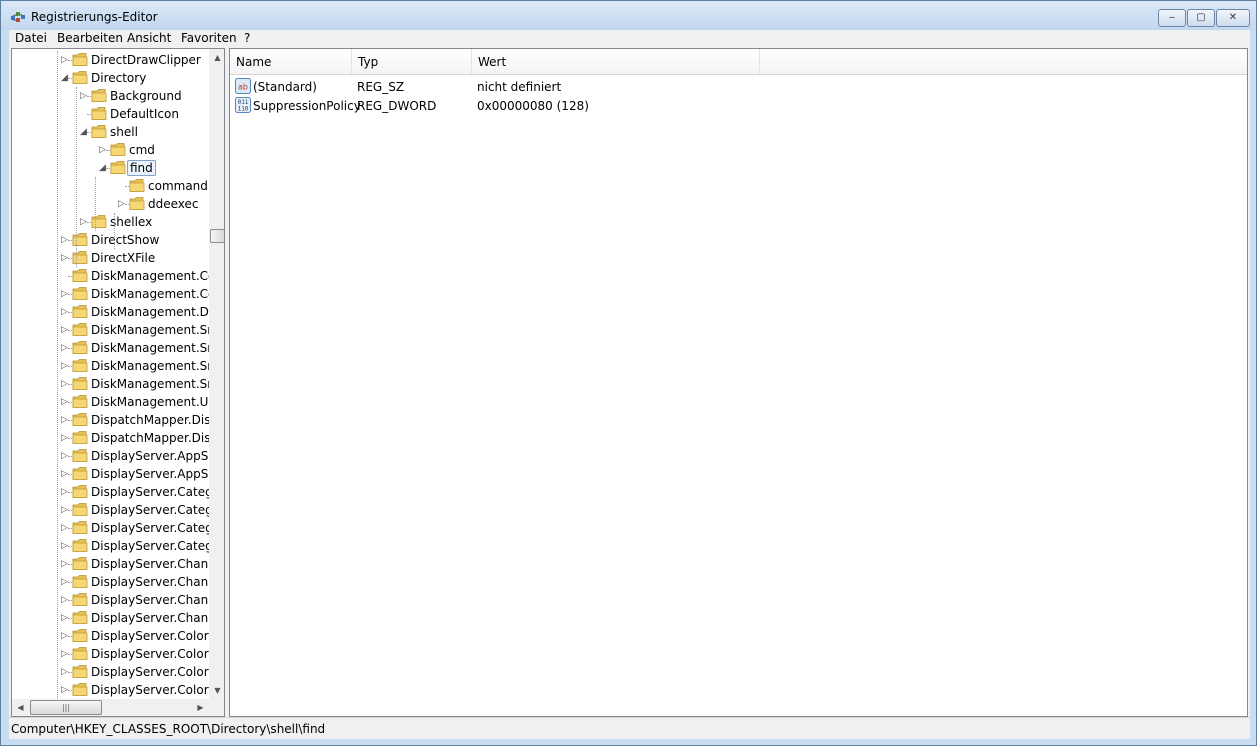  Describe the element at coordinates (216, 374) in the screenshot. I see `tree-vertical-scrollbar: ▲ ▼` at that location.